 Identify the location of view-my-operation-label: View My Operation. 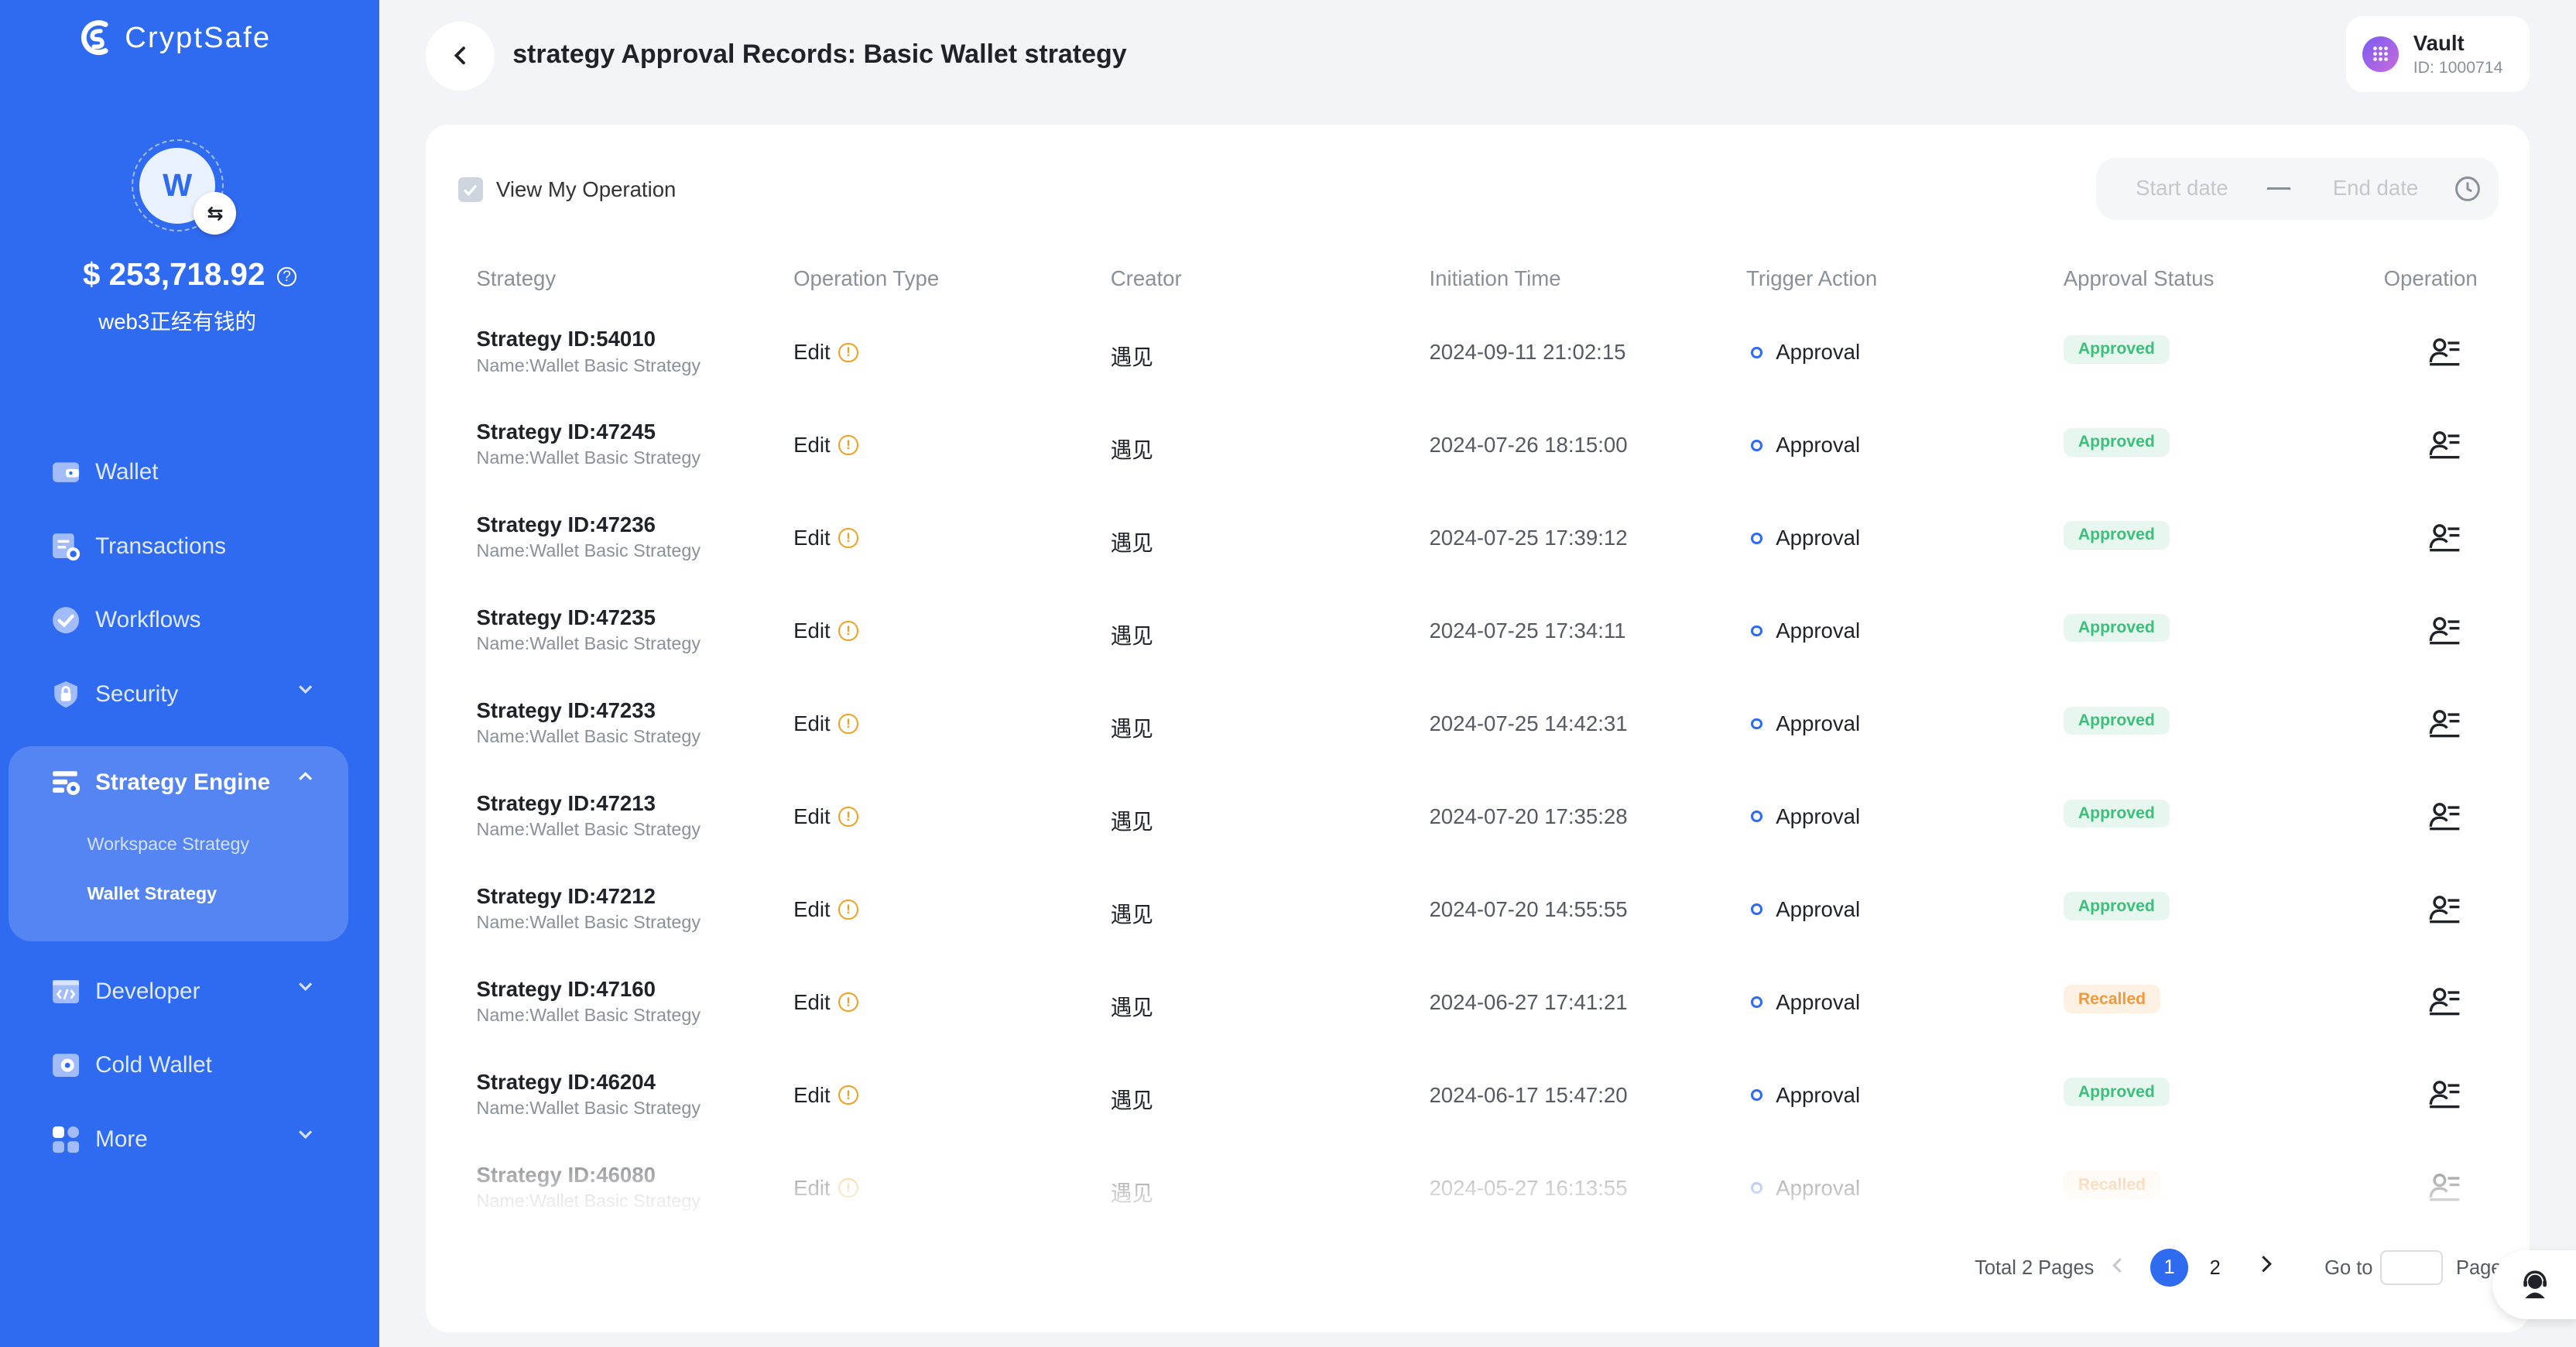
(586, 189).